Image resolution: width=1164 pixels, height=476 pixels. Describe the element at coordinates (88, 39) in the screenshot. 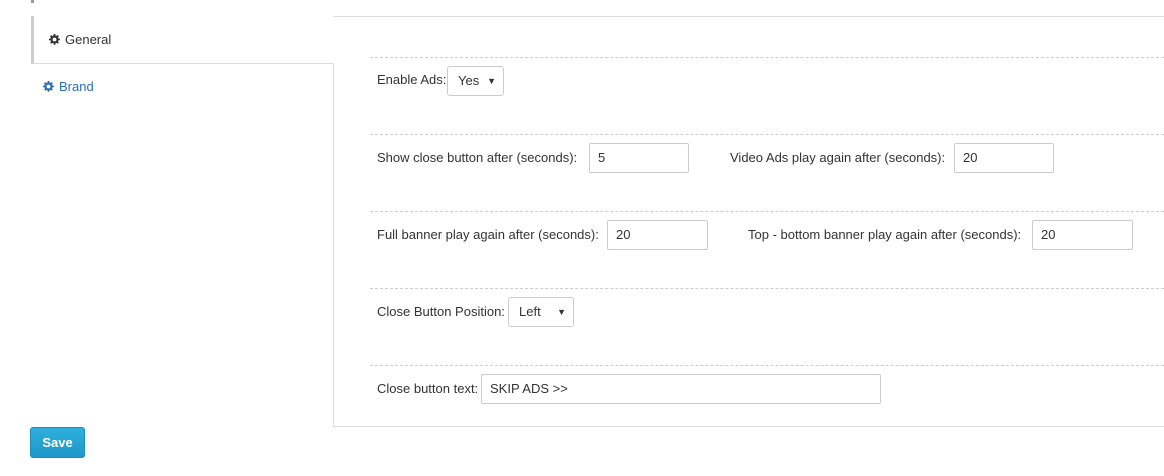

I see `tab-general-label: General` at that location.